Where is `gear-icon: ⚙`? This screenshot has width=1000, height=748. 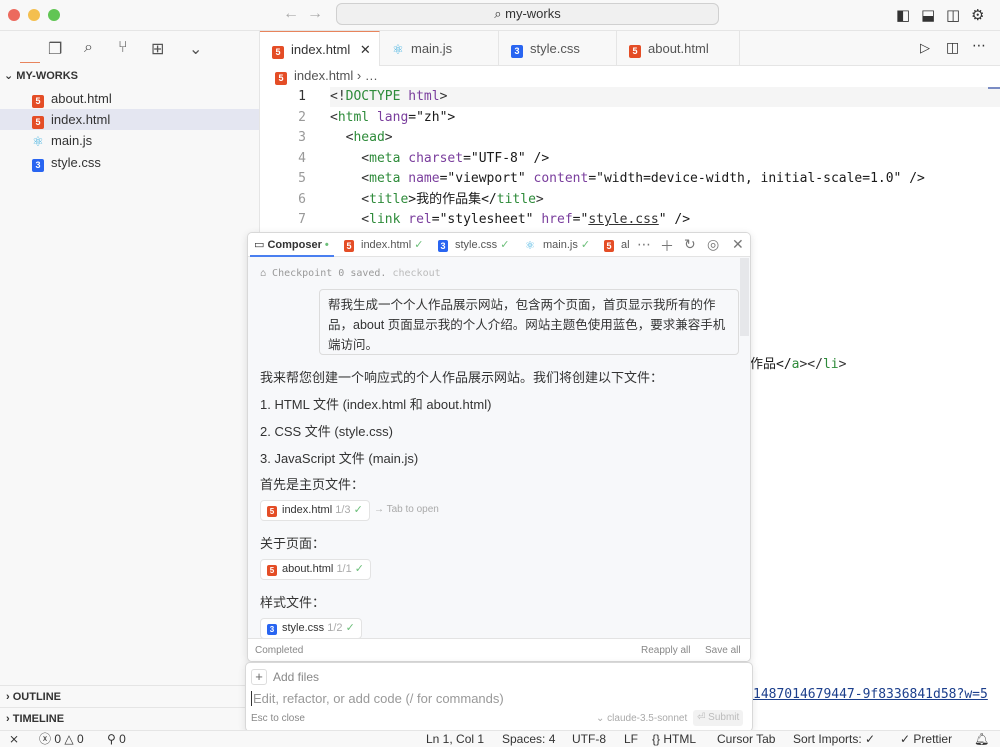 gear-icon: ⚙ is located at coordinates (977, 15).